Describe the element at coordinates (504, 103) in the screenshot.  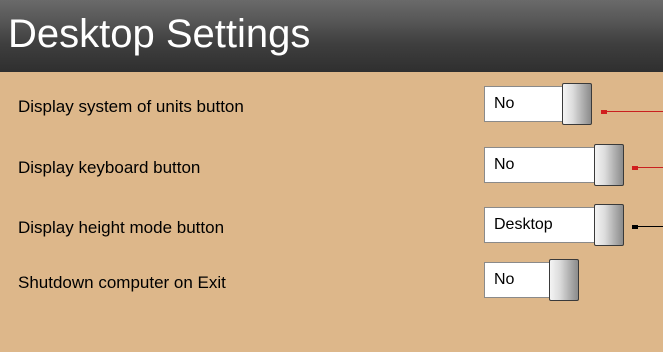
I see `units-value-text: No` at that location.